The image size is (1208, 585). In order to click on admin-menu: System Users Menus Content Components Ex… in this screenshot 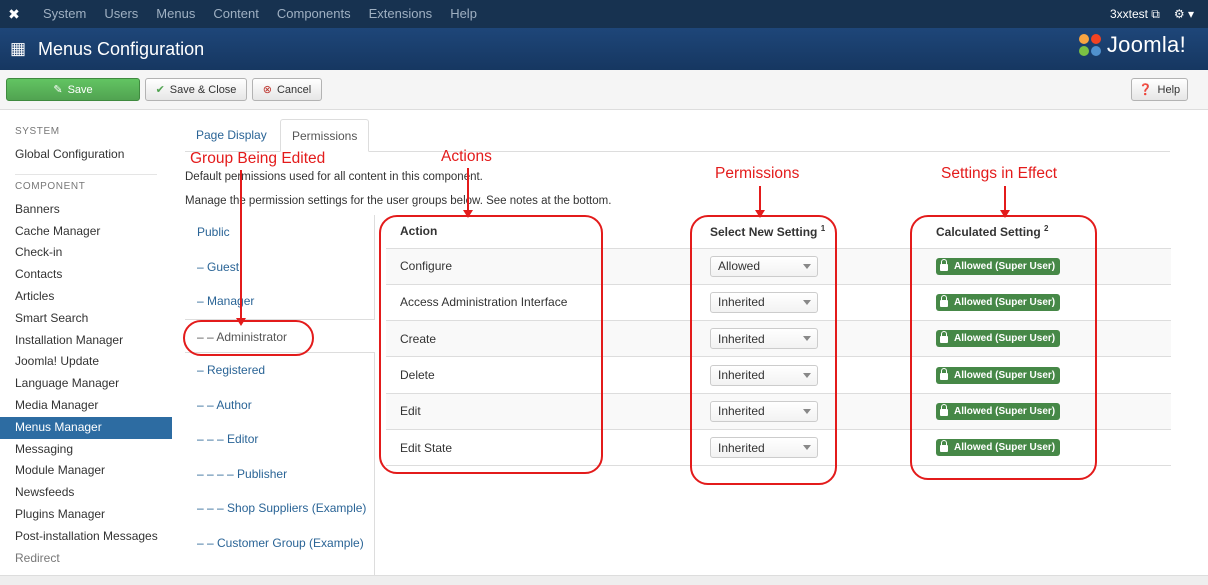, I will do `click(260, 14)`.